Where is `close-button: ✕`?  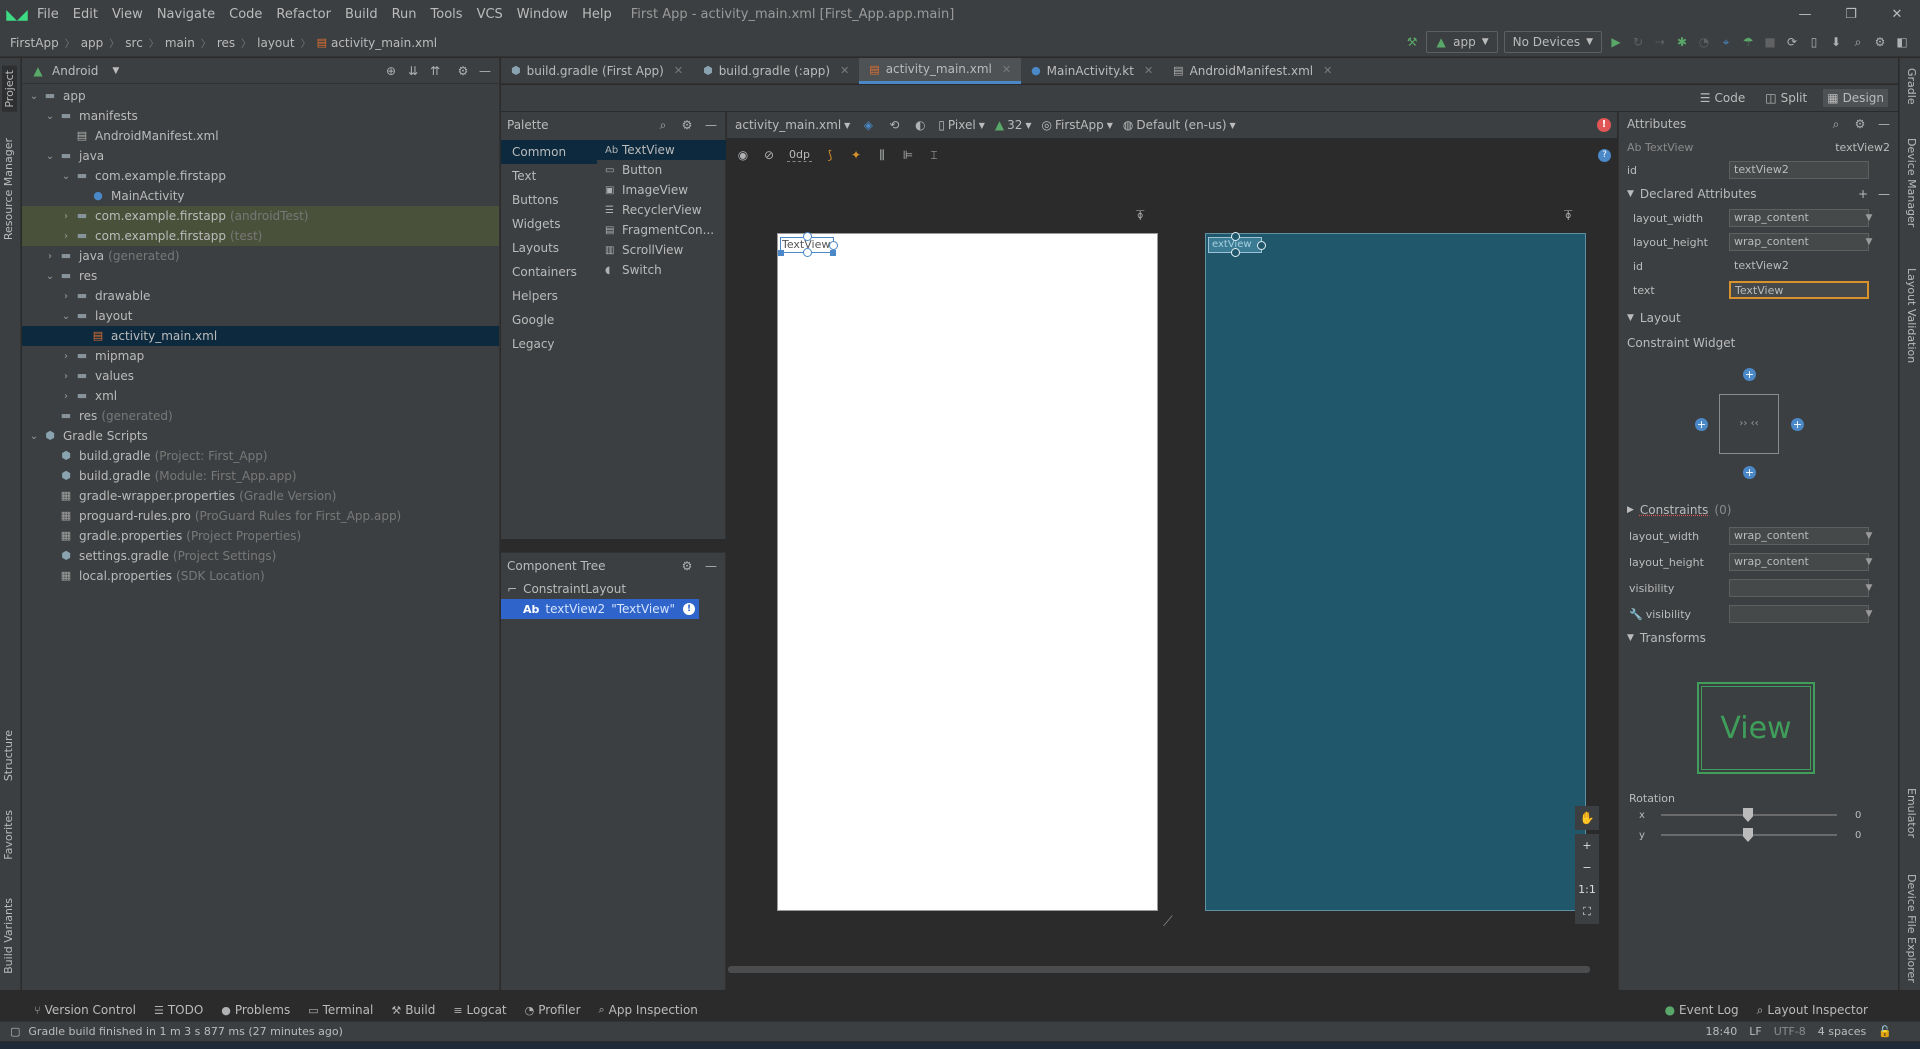
close-button: ✕ is located at coordinates (1897, 14).